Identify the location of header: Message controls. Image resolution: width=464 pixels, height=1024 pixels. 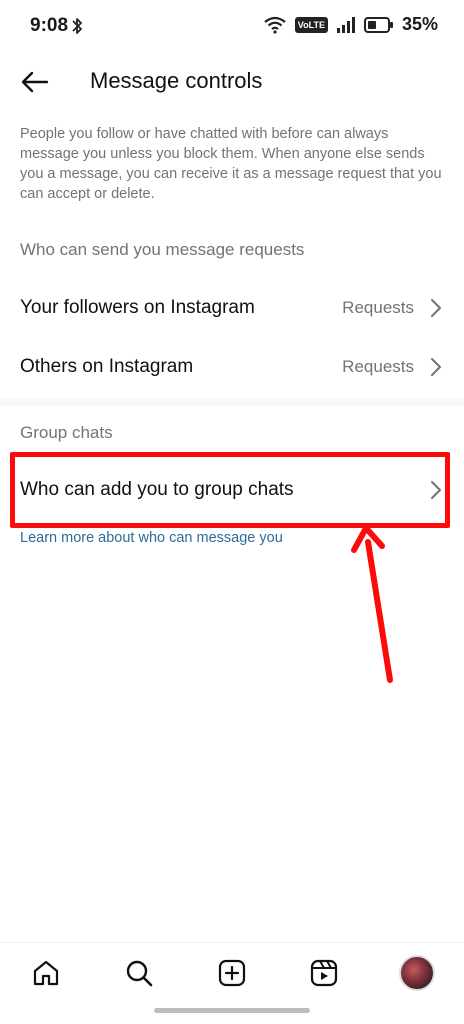
(232, 82).